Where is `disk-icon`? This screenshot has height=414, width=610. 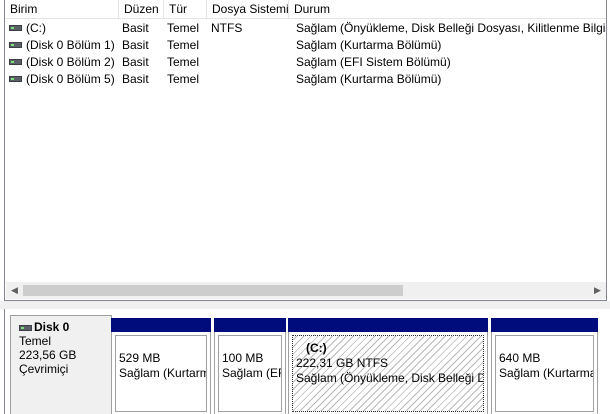
disk-icon is located at coordinates (25, 327).